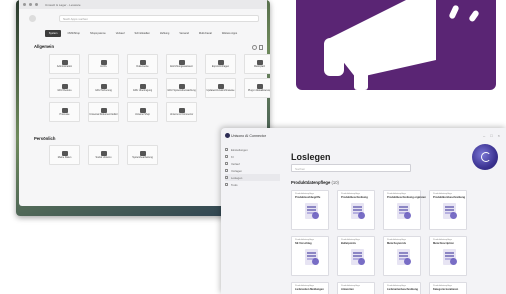 Image resolution: width=506 pixels, height=294 pixels. I want to click on tab-verkauf: Verkauf, so click(120, 33).